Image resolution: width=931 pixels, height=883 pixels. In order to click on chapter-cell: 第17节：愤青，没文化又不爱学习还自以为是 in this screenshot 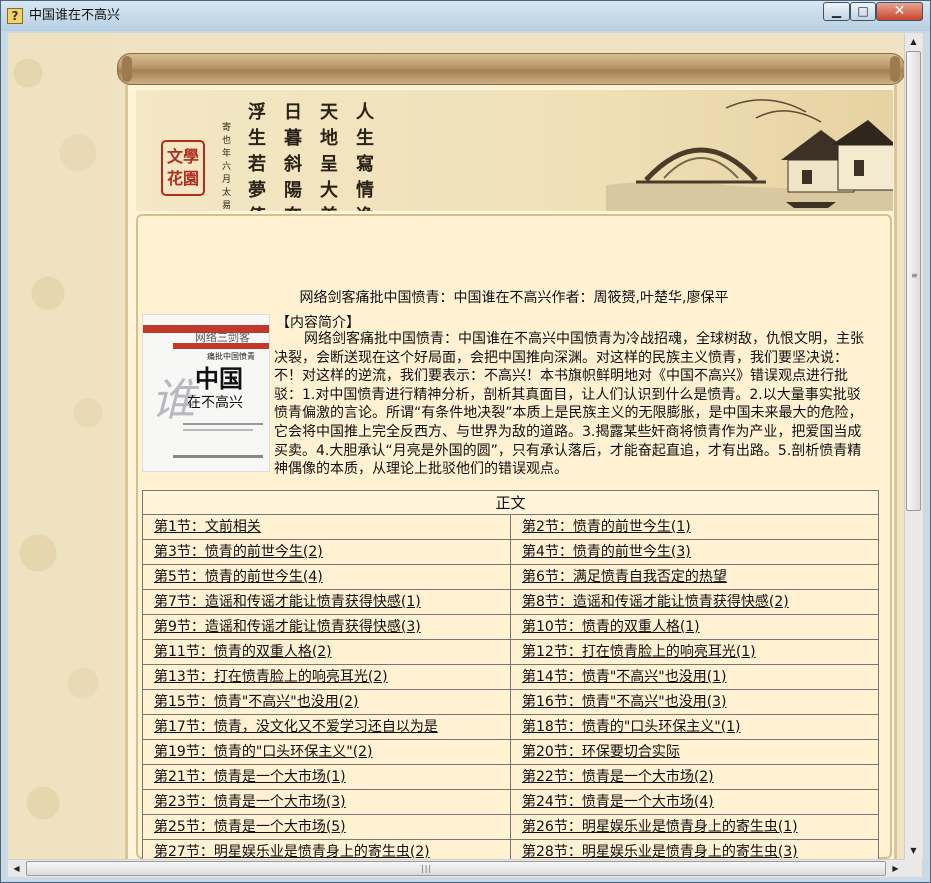, I will do `click(326, 727)`.